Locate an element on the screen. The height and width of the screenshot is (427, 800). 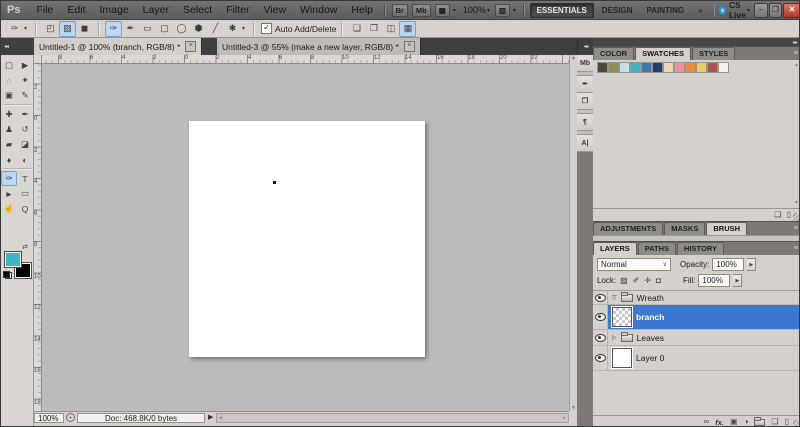
tab-styles: STYLES is located at coordinates (714, 53).